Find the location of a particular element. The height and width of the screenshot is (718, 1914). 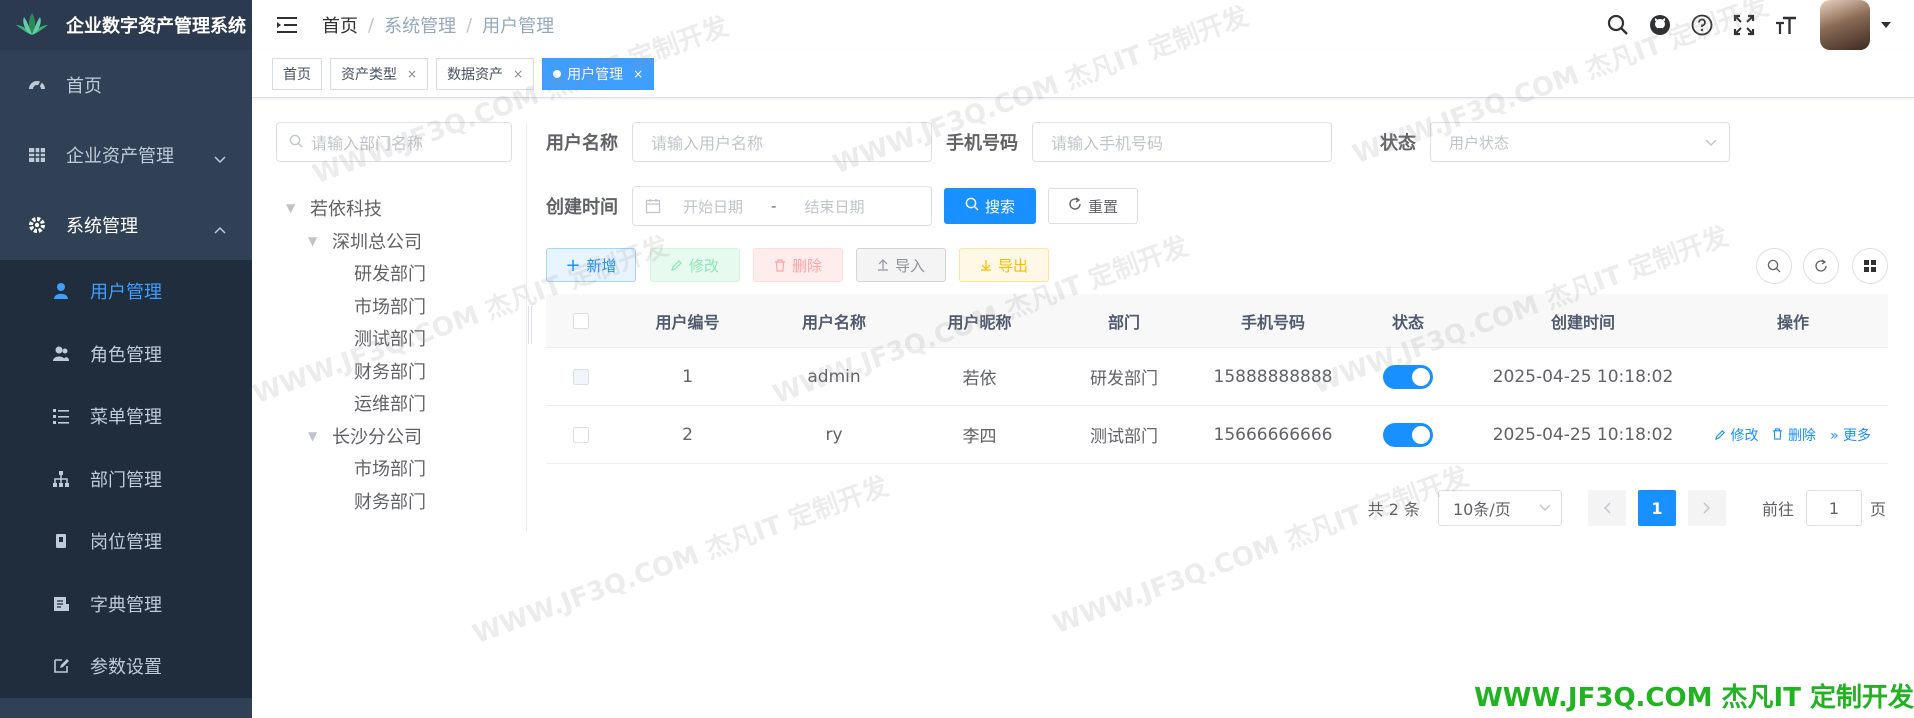

chevron-right-icon is located at coordinates (1707, 508).